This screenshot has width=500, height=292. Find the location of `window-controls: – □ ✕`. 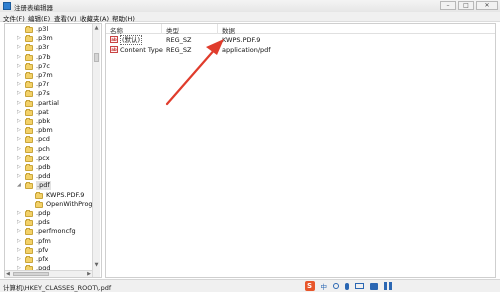

window-controls: – □ ✕ is located at coordinates (469, 5).